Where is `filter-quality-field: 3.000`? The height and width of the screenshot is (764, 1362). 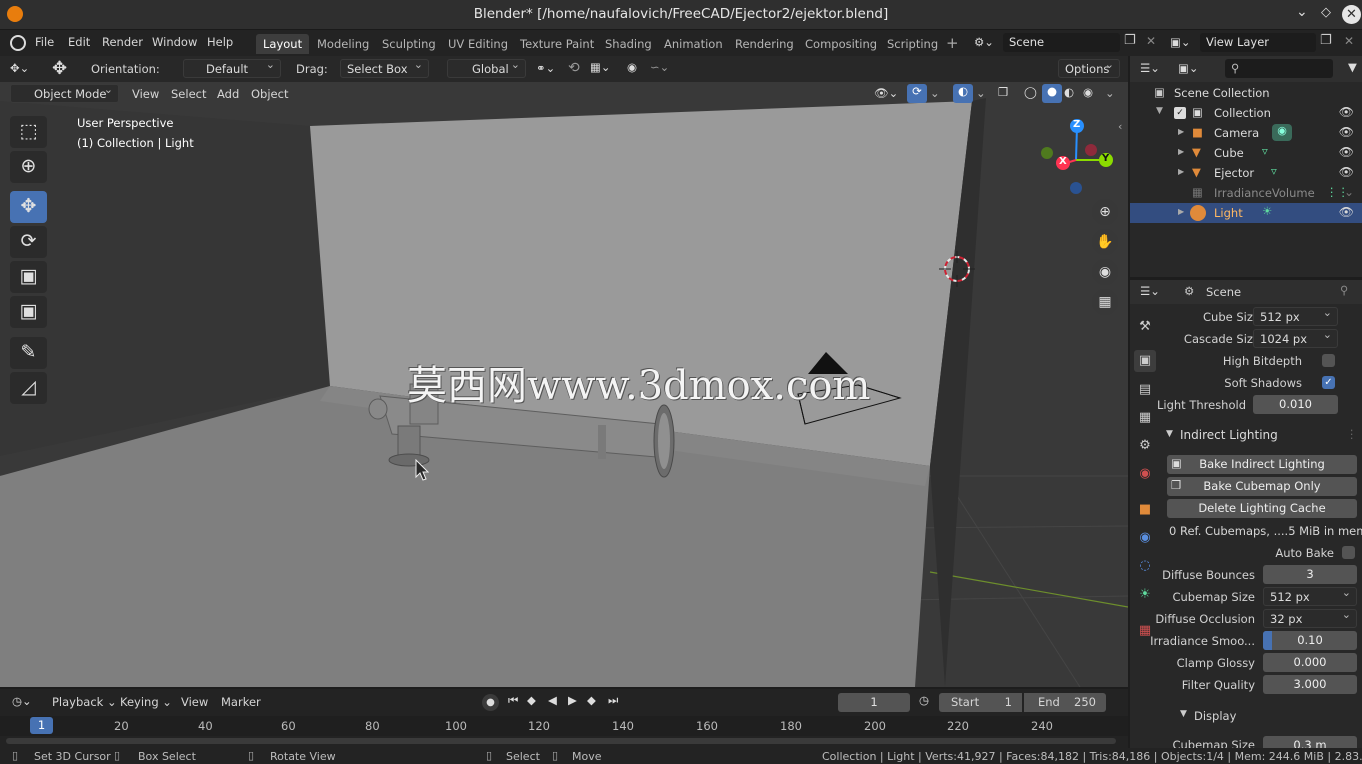 filter-quality-field: 3.000 is located at coordinates (1310, 684).